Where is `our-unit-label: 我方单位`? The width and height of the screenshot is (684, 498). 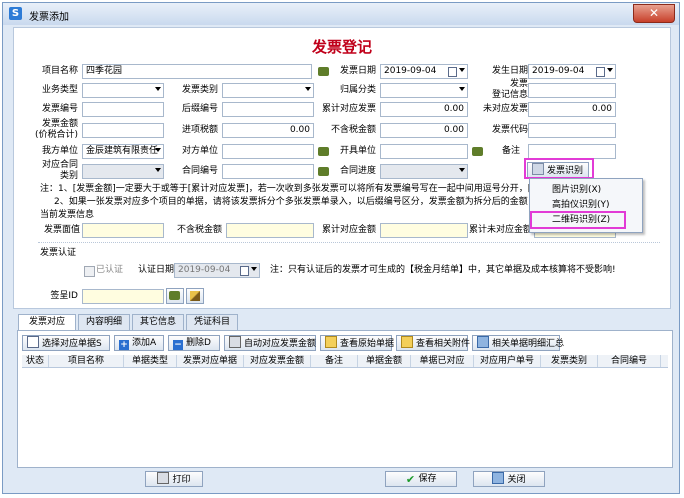
our-unit-label: 我方单位 is located at coordinates (59, 151).